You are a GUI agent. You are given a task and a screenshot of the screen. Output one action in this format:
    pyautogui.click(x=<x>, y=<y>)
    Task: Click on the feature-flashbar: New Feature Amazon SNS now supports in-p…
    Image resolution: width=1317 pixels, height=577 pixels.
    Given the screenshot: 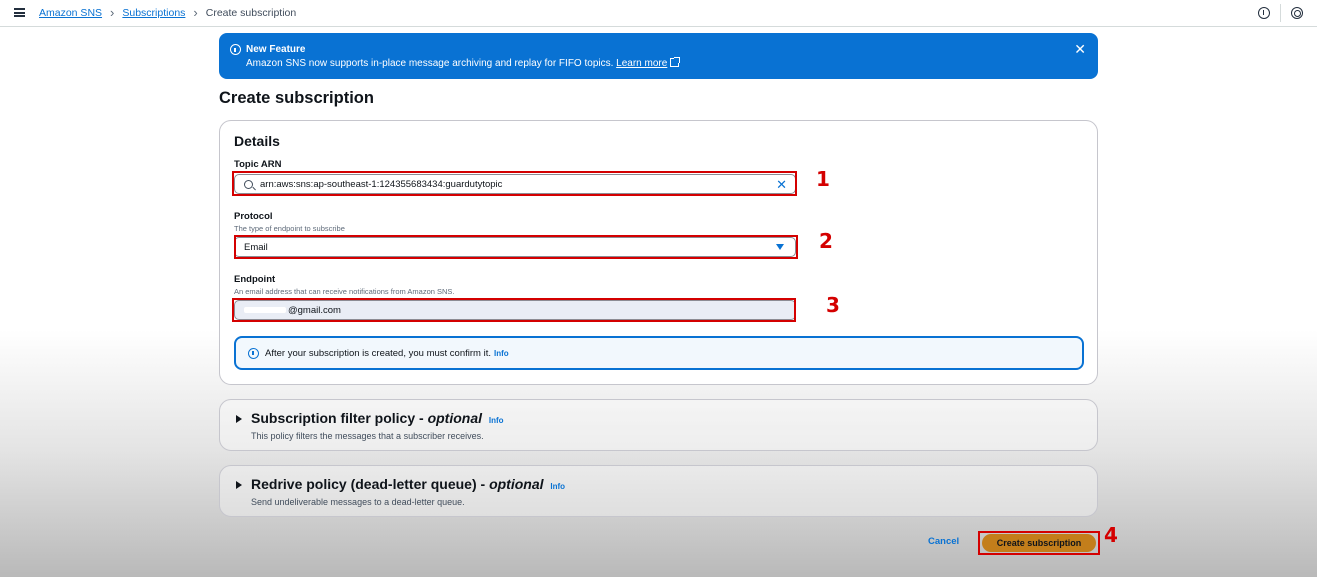 What is the action you would take?
    pyautogui.click(x=658, y=56)
    